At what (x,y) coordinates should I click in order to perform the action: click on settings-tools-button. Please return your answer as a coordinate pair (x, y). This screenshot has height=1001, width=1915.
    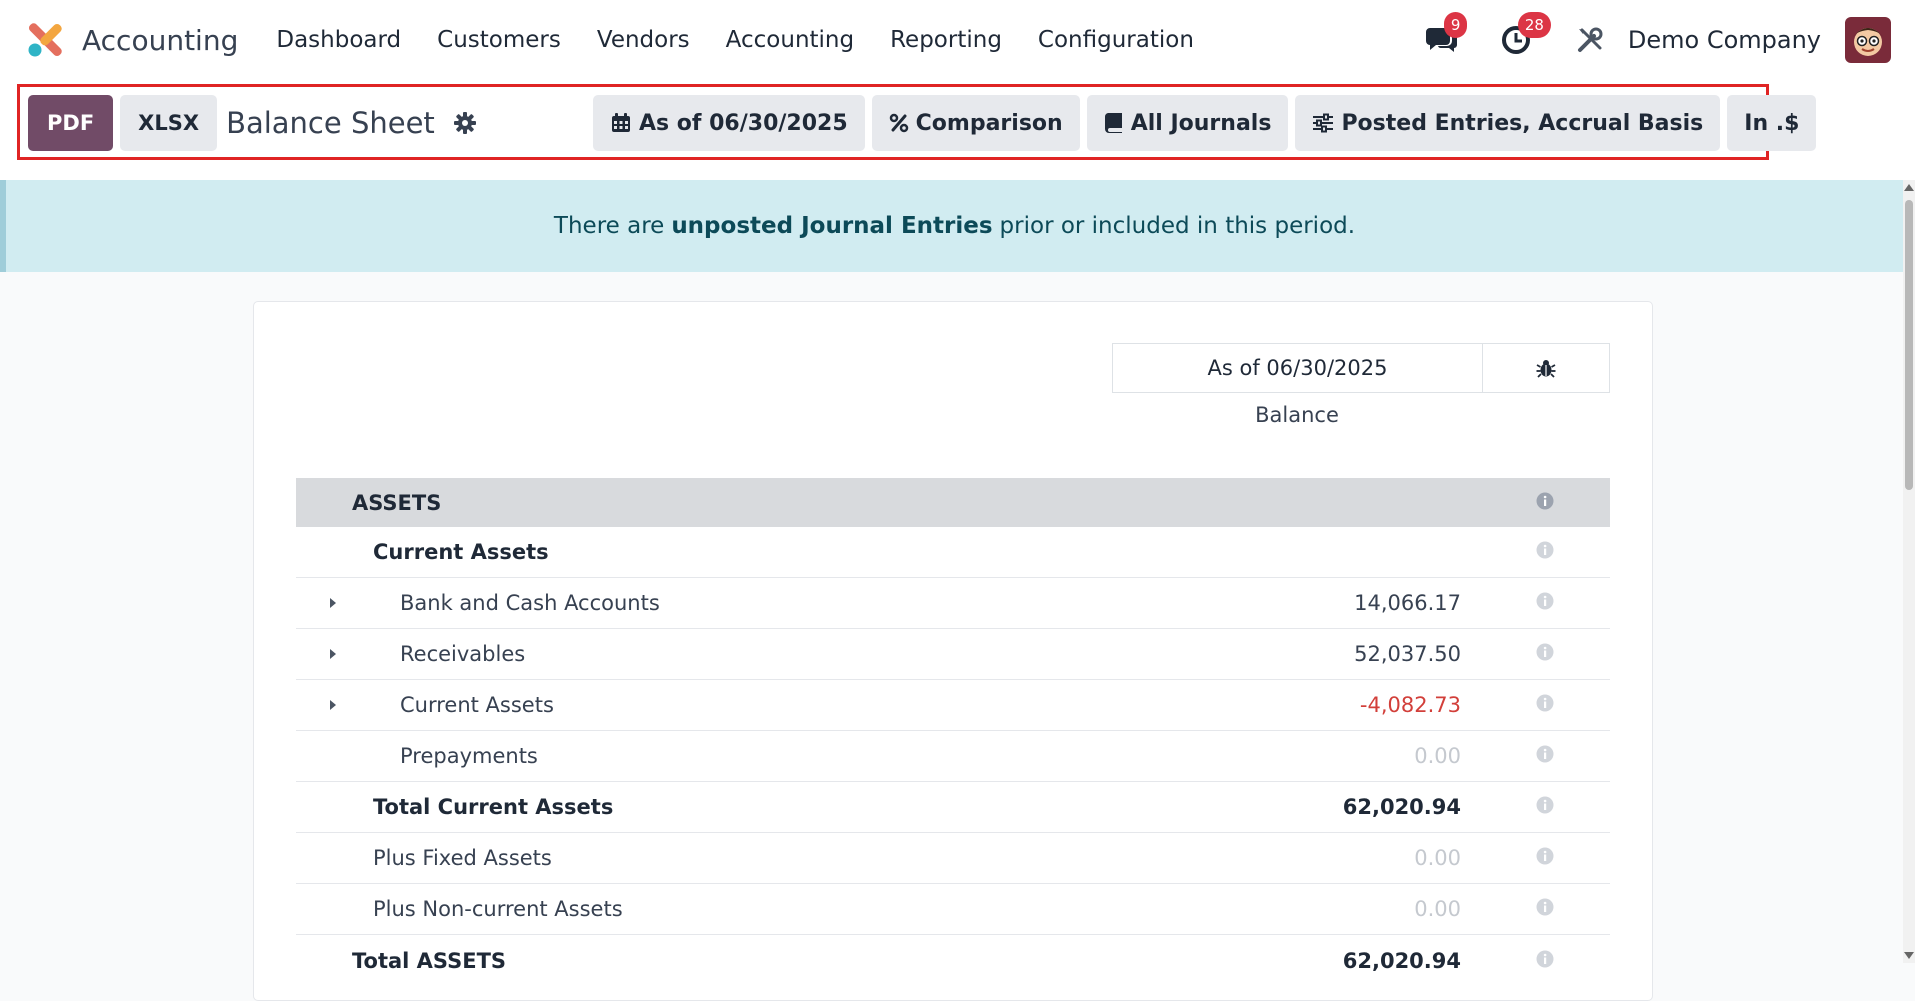
    Looking at the image, I should click on (1590, 40).